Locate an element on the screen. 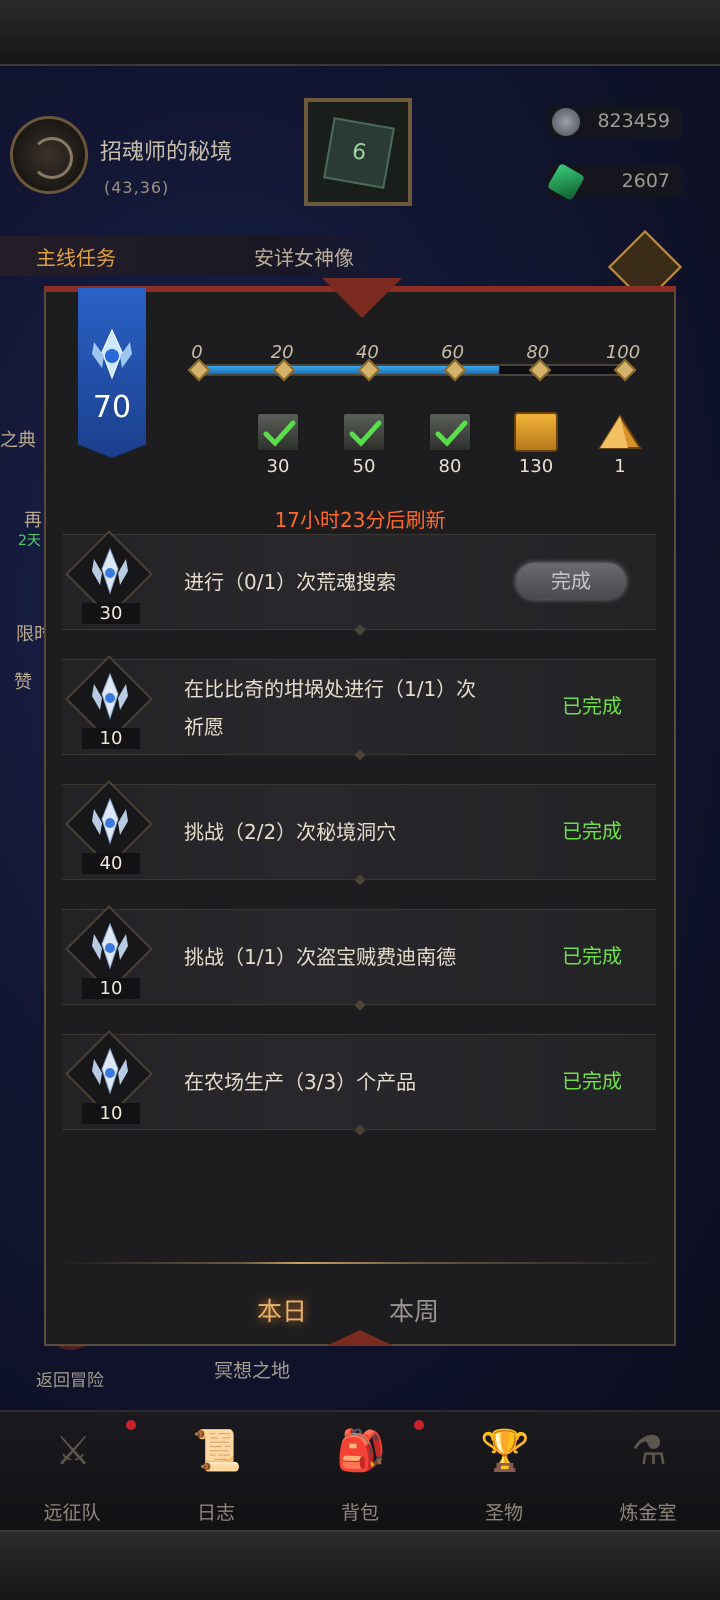 The height and width of the screenshot is (1600, 720). reward-count: 50 is located at coordinates (364, 466).